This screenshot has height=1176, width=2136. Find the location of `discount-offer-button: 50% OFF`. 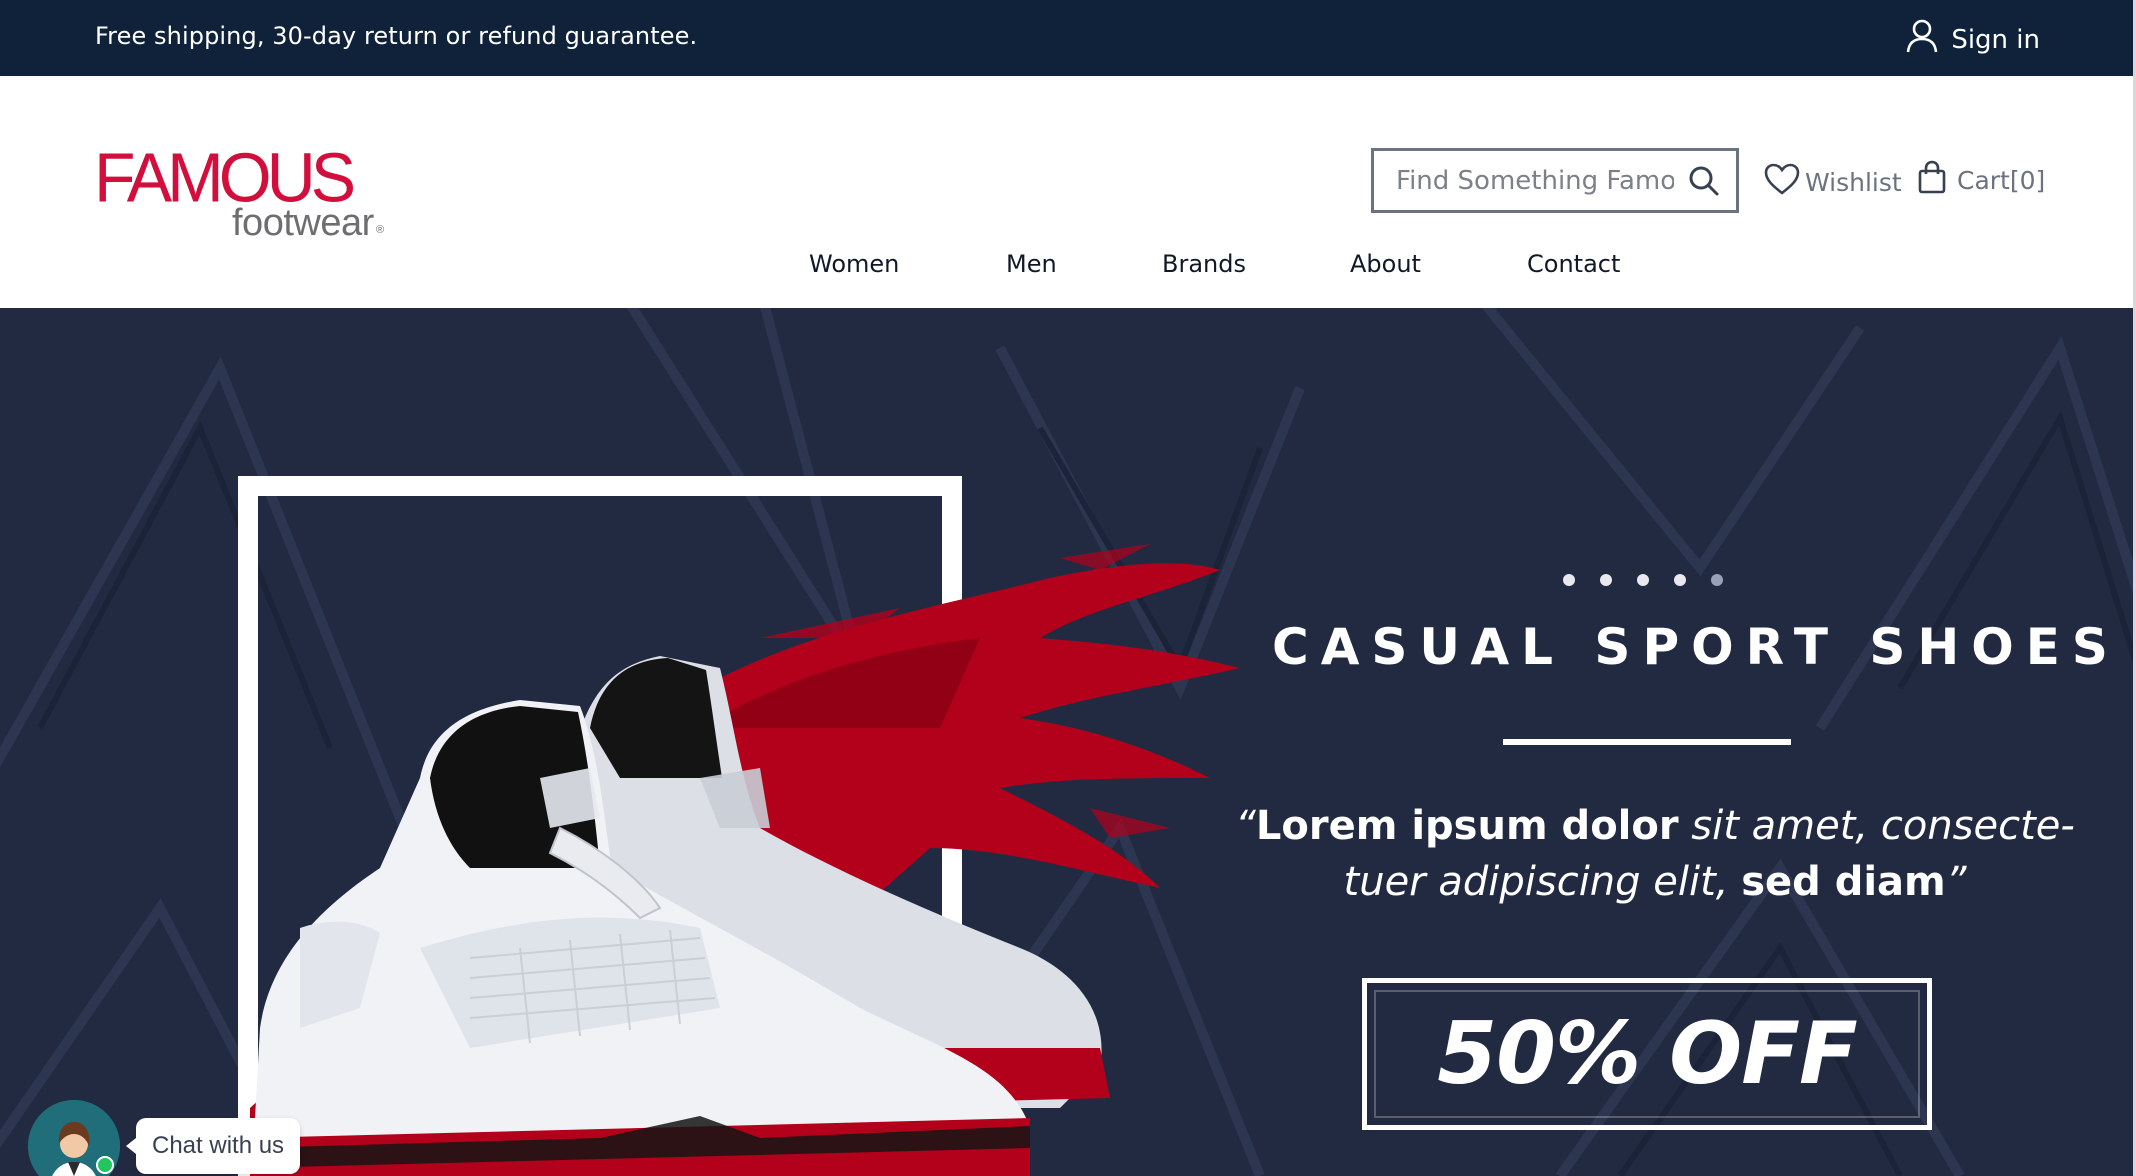

discount-offer-button: 50% OFF is located at coordinates (1647, 1054).